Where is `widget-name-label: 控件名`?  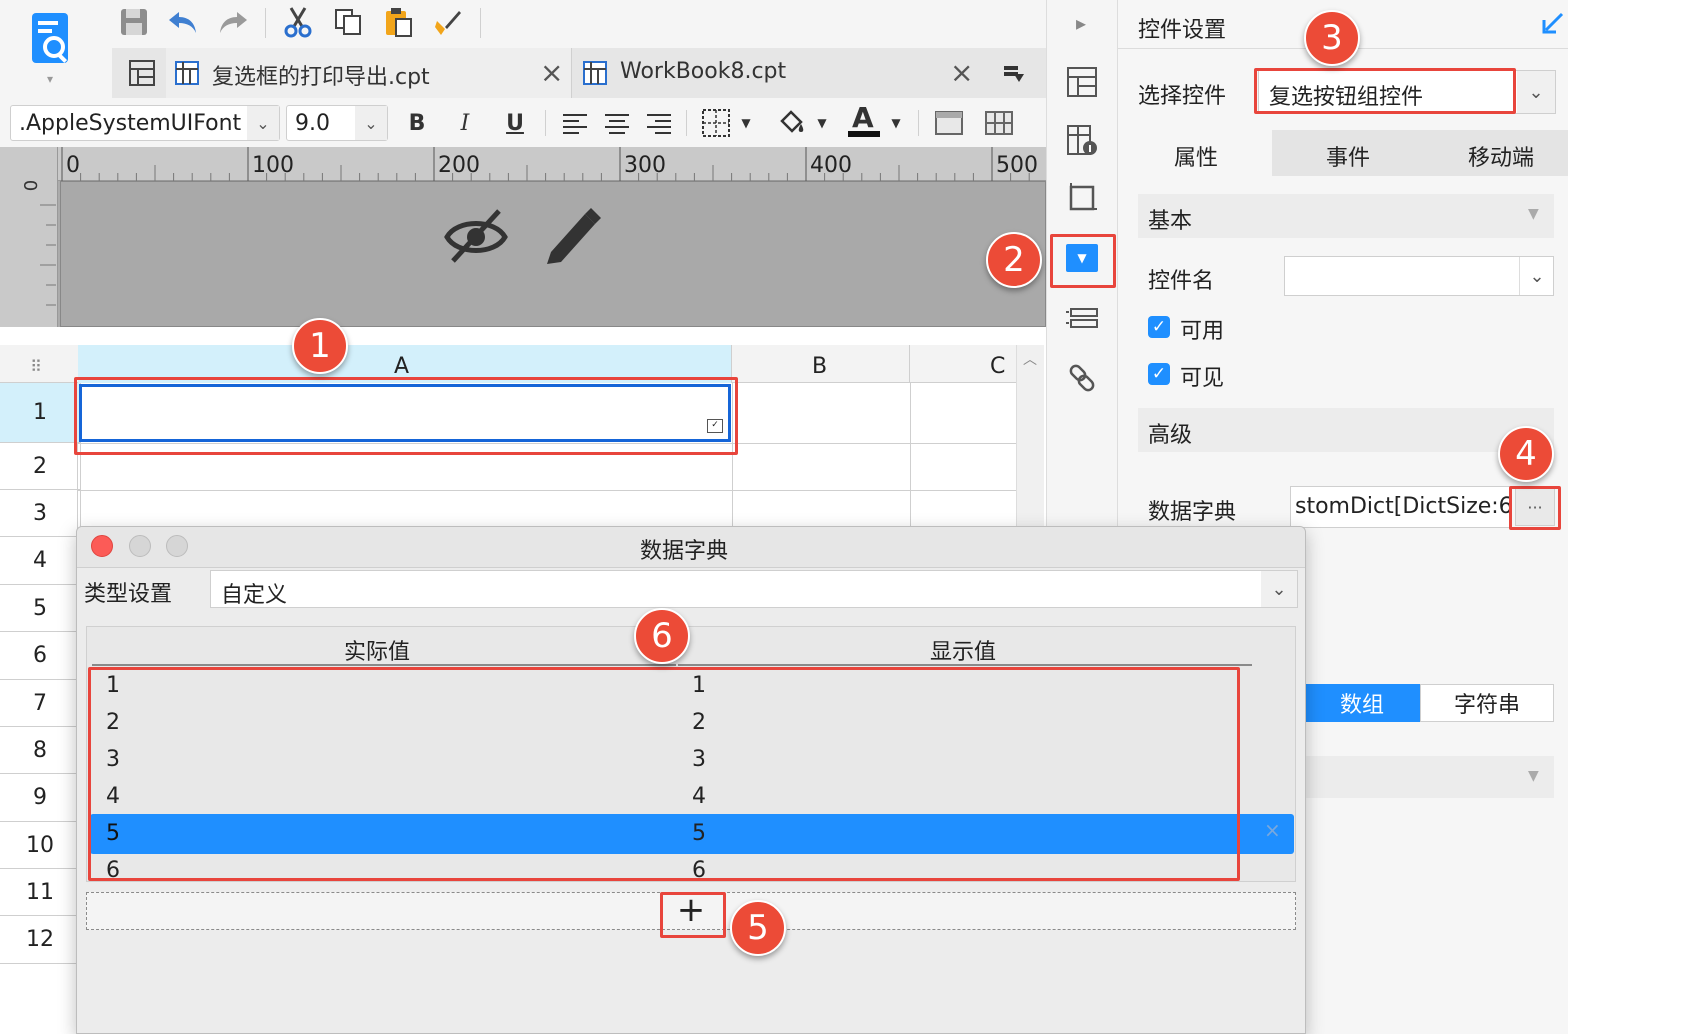 widget-name-label: 控件名 is located at coordinates (1181, 281).